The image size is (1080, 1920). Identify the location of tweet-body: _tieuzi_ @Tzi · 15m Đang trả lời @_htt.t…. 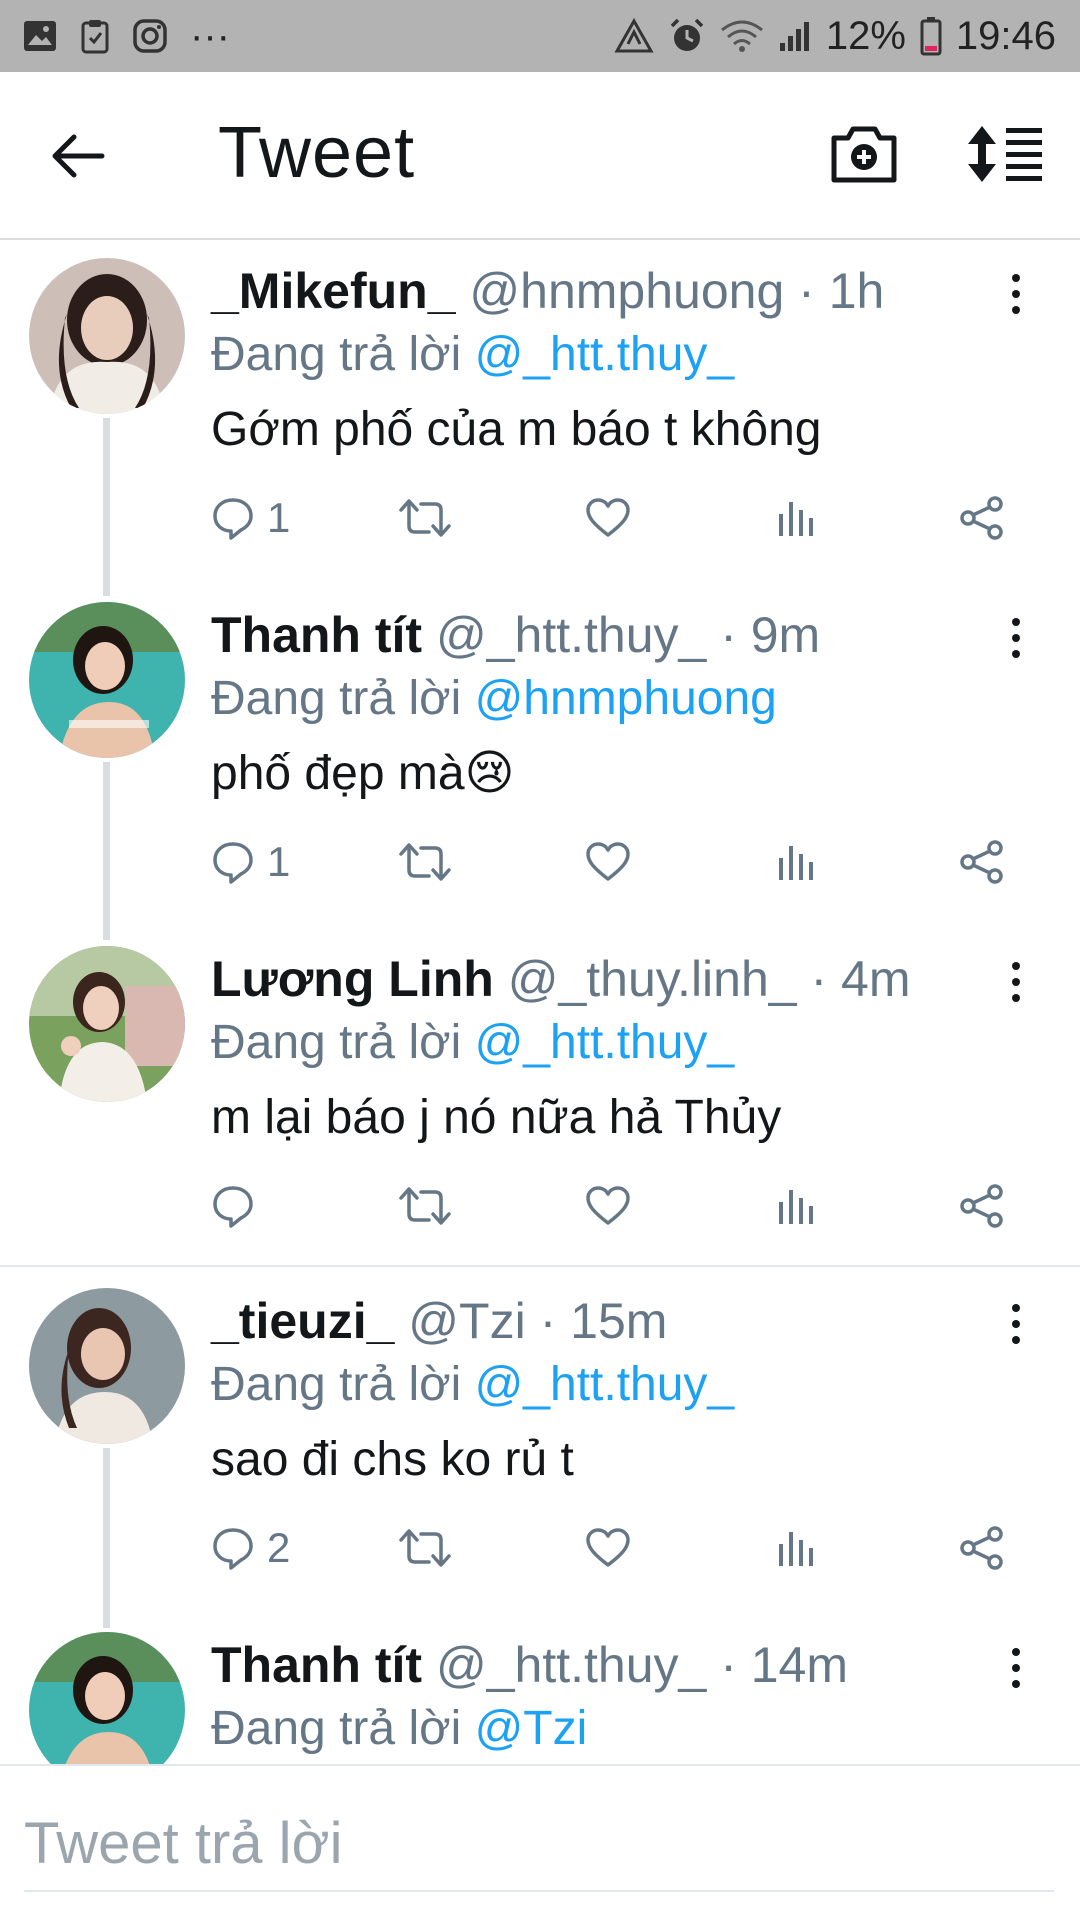
(611, 1393).